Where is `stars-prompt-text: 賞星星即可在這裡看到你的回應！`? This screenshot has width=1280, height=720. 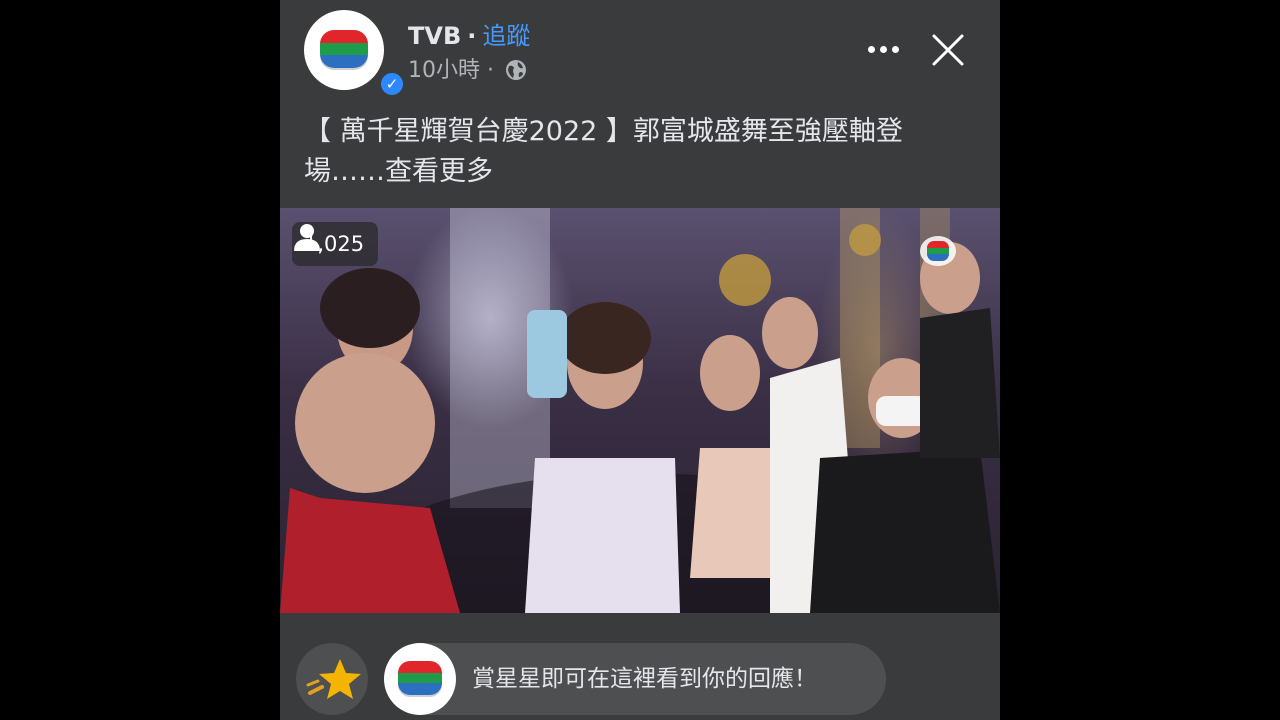 stars-prompt-text: 賞星星即可在這裡看到你的回應！ is located at coordinates (644, 679).